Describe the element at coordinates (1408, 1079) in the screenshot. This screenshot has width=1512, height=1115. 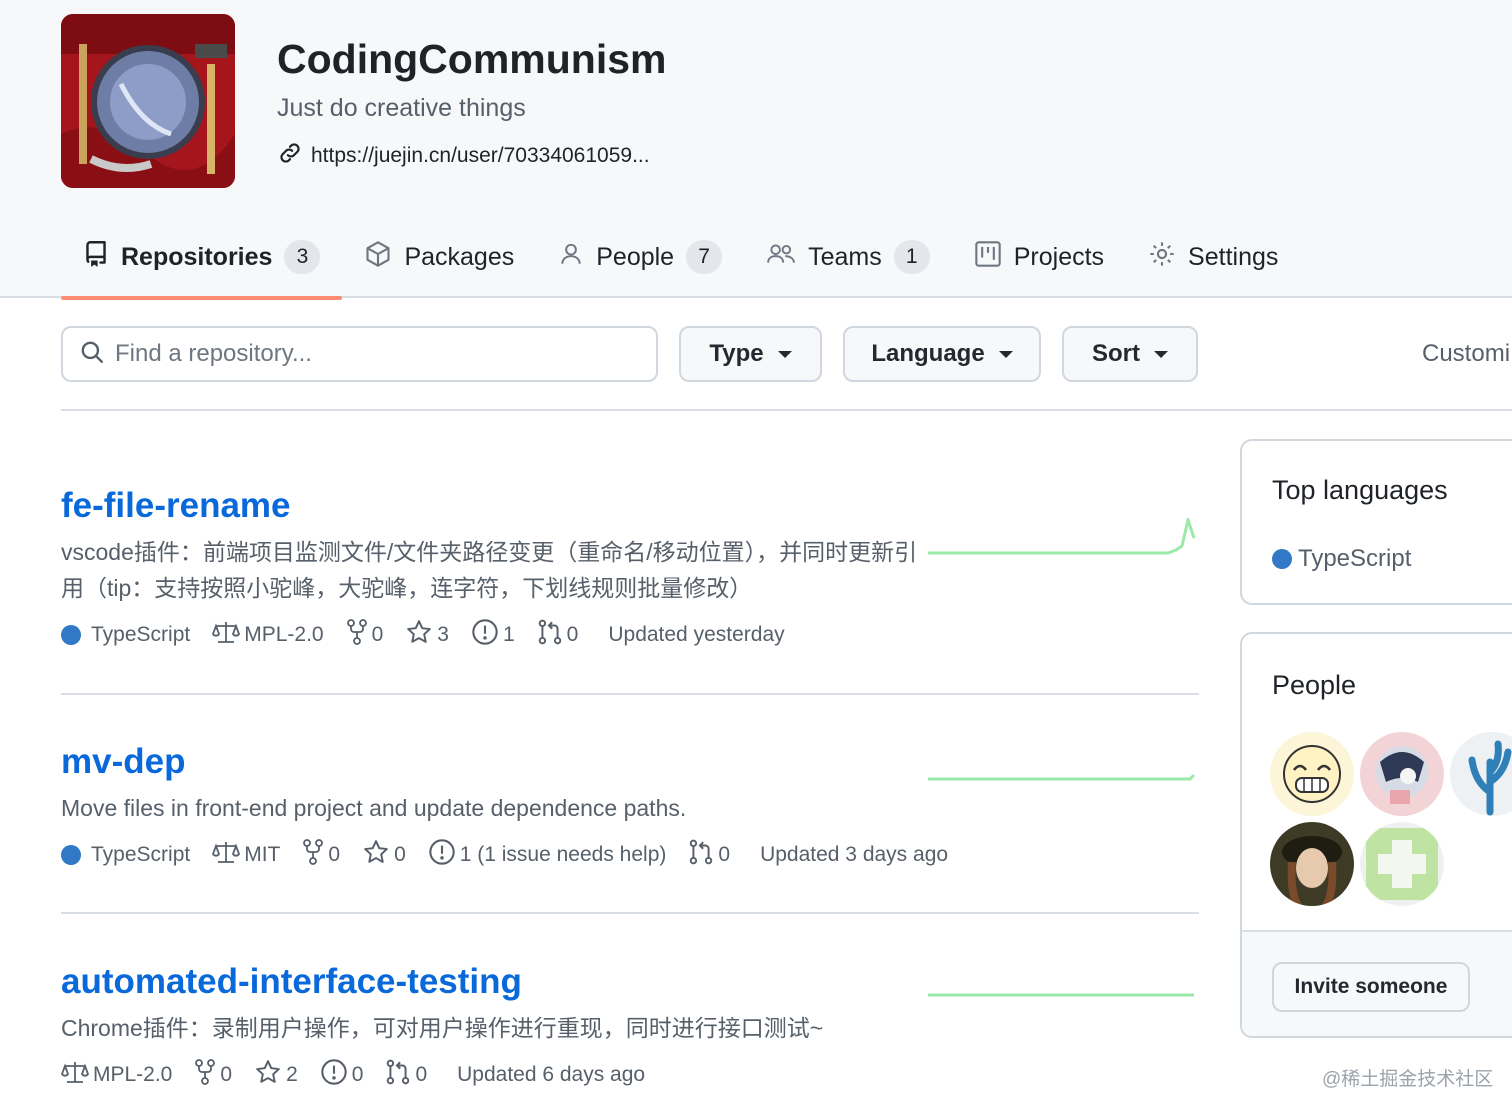
I see `watermark: @稀土掘金技术社区` at that location.